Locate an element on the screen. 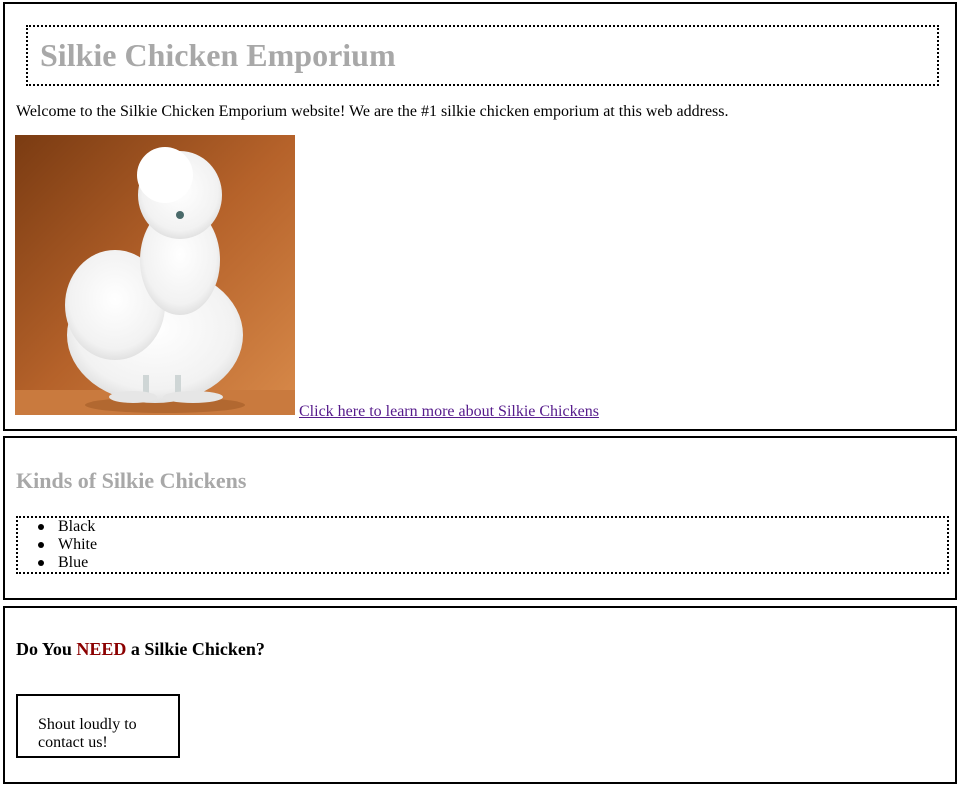 Image resolution: width=970 pixels, height=798 pixels. need-heading-pre: Do You is located at coordinates (46, 649).